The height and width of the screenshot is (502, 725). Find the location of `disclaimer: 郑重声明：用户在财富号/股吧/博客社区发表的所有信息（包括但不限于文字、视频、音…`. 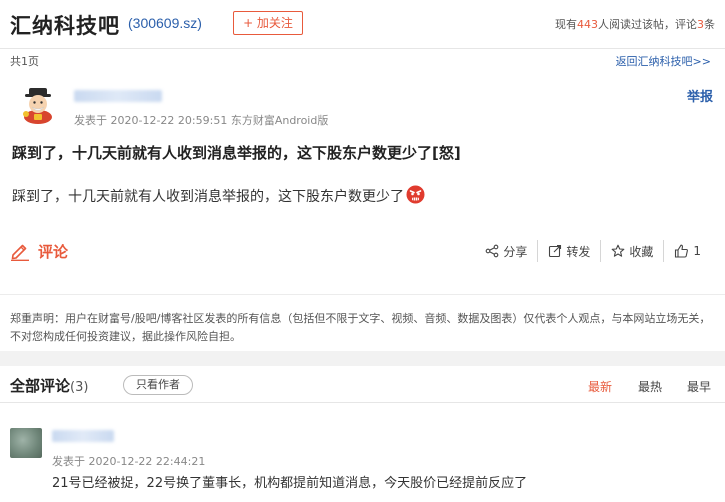

disclaimer: 郑重声明：用户在财富号/股吧/博客社区发表的所有信息（包括但不限于文字、视频、音… is located at coordinates (360, 327).